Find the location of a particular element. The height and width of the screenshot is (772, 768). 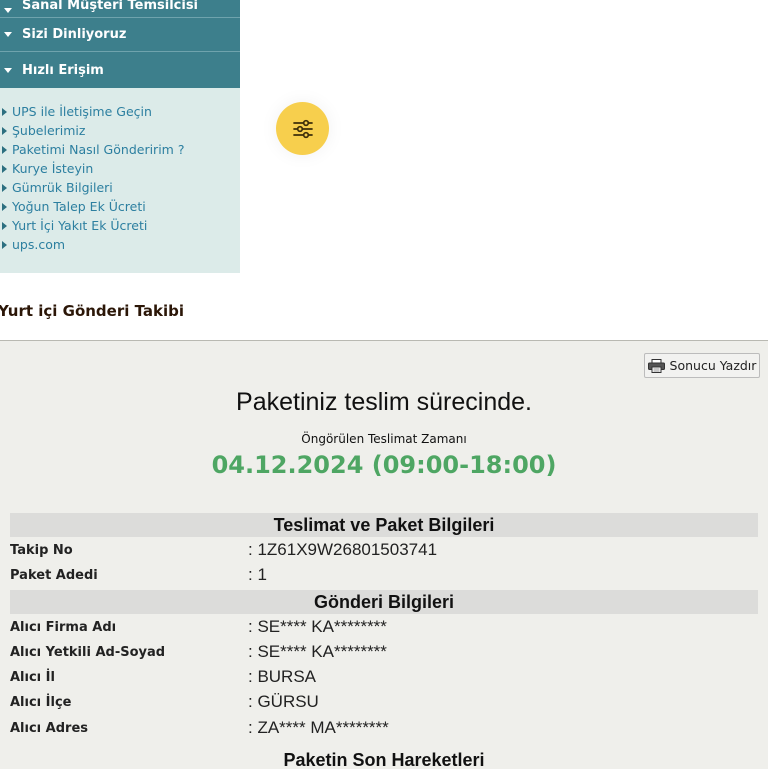

link-contact: UPS ile İletişime Geçin is located at coordinates (121, 111).